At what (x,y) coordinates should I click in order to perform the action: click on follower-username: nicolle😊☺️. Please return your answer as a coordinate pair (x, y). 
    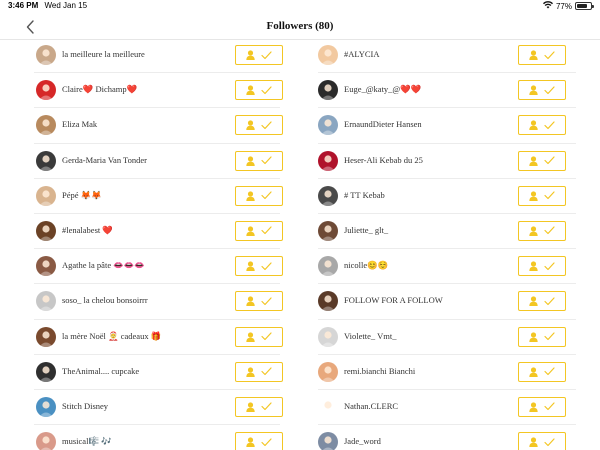
    Looking at the image, I should click on (366, 265).